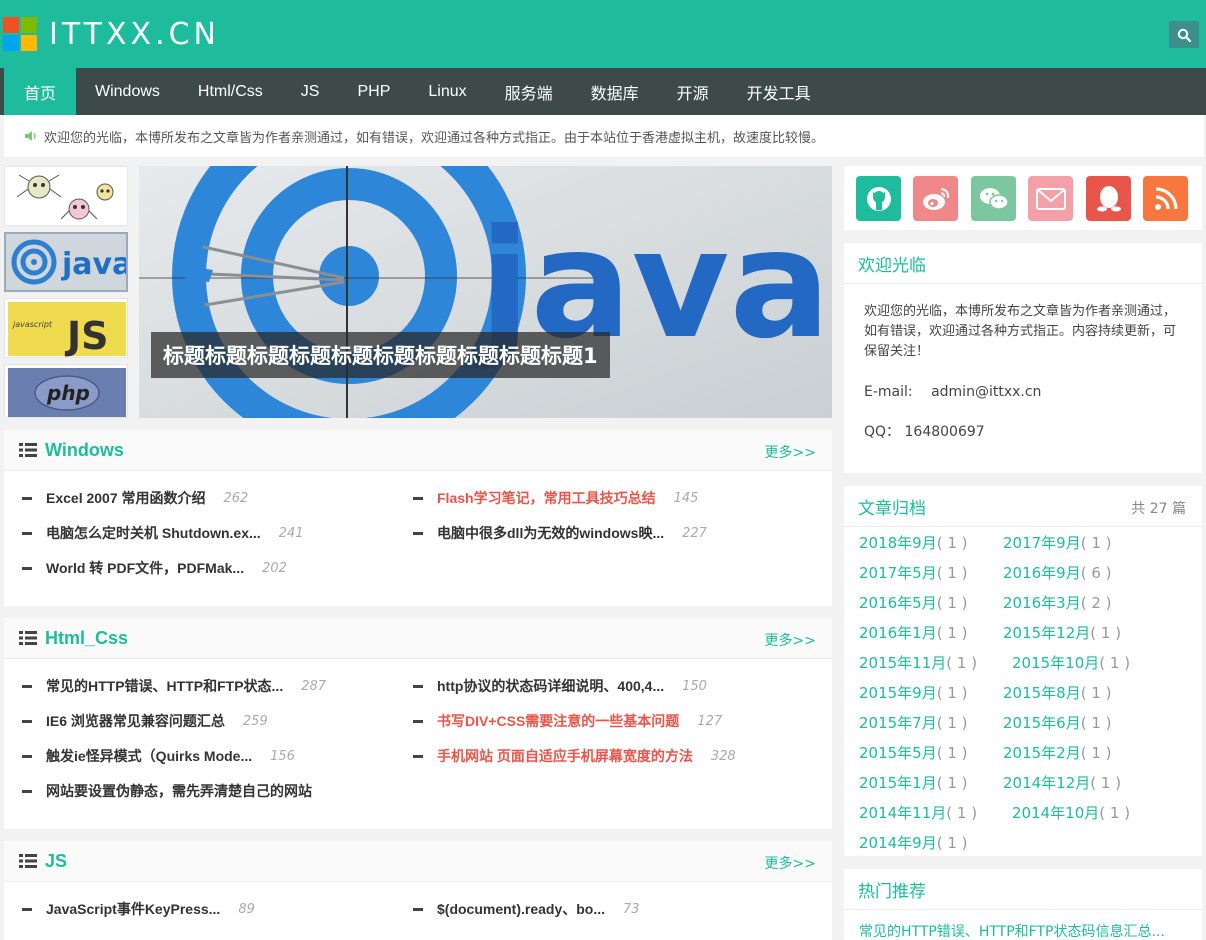  What do you see at coordinates (913, 632) in the screenshot?
I see `archive-link: 2016年1月( 1 )` at bounding box center [913, 632].